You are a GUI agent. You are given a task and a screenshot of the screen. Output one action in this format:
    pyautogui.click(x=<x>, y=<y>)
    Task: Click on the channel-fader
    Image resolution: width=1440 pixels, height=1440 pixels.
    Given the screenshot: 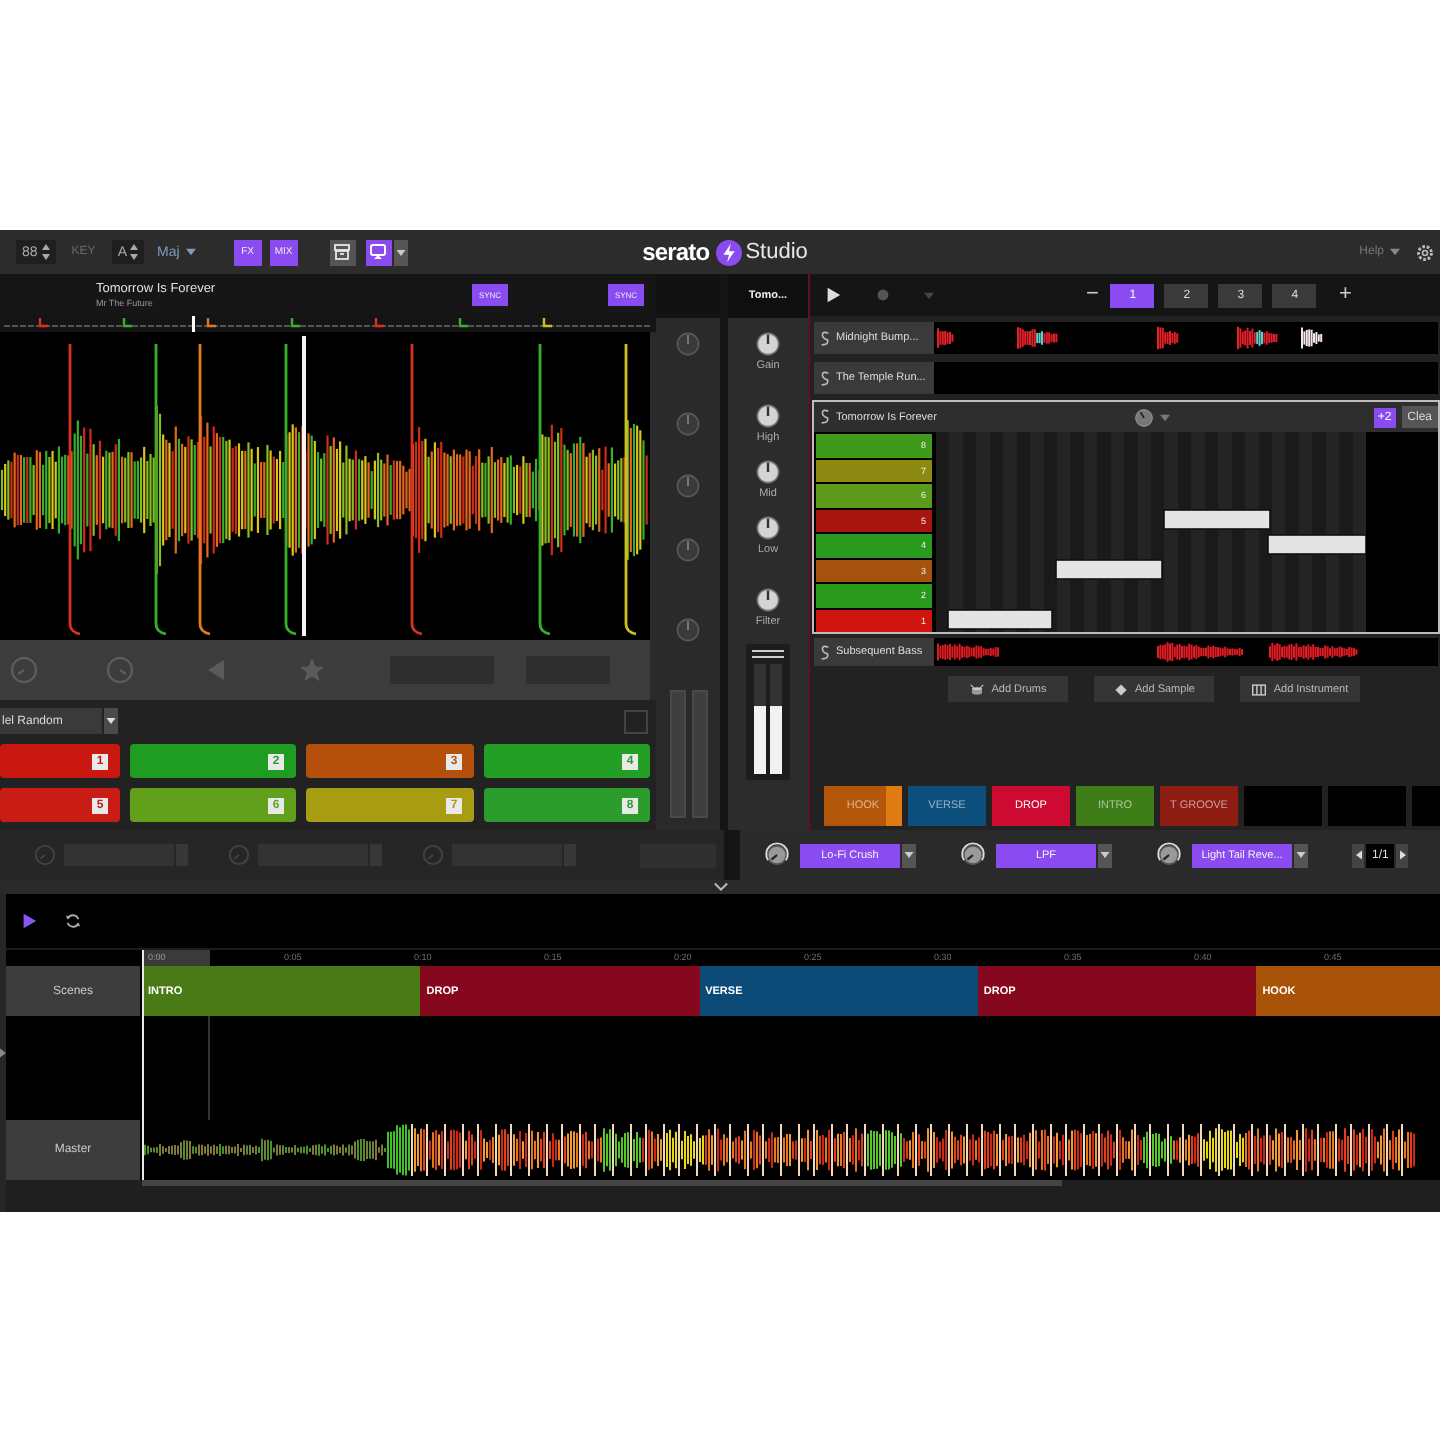 What is the action you would take?
    pyautogui.click(x=768, y=712)
    